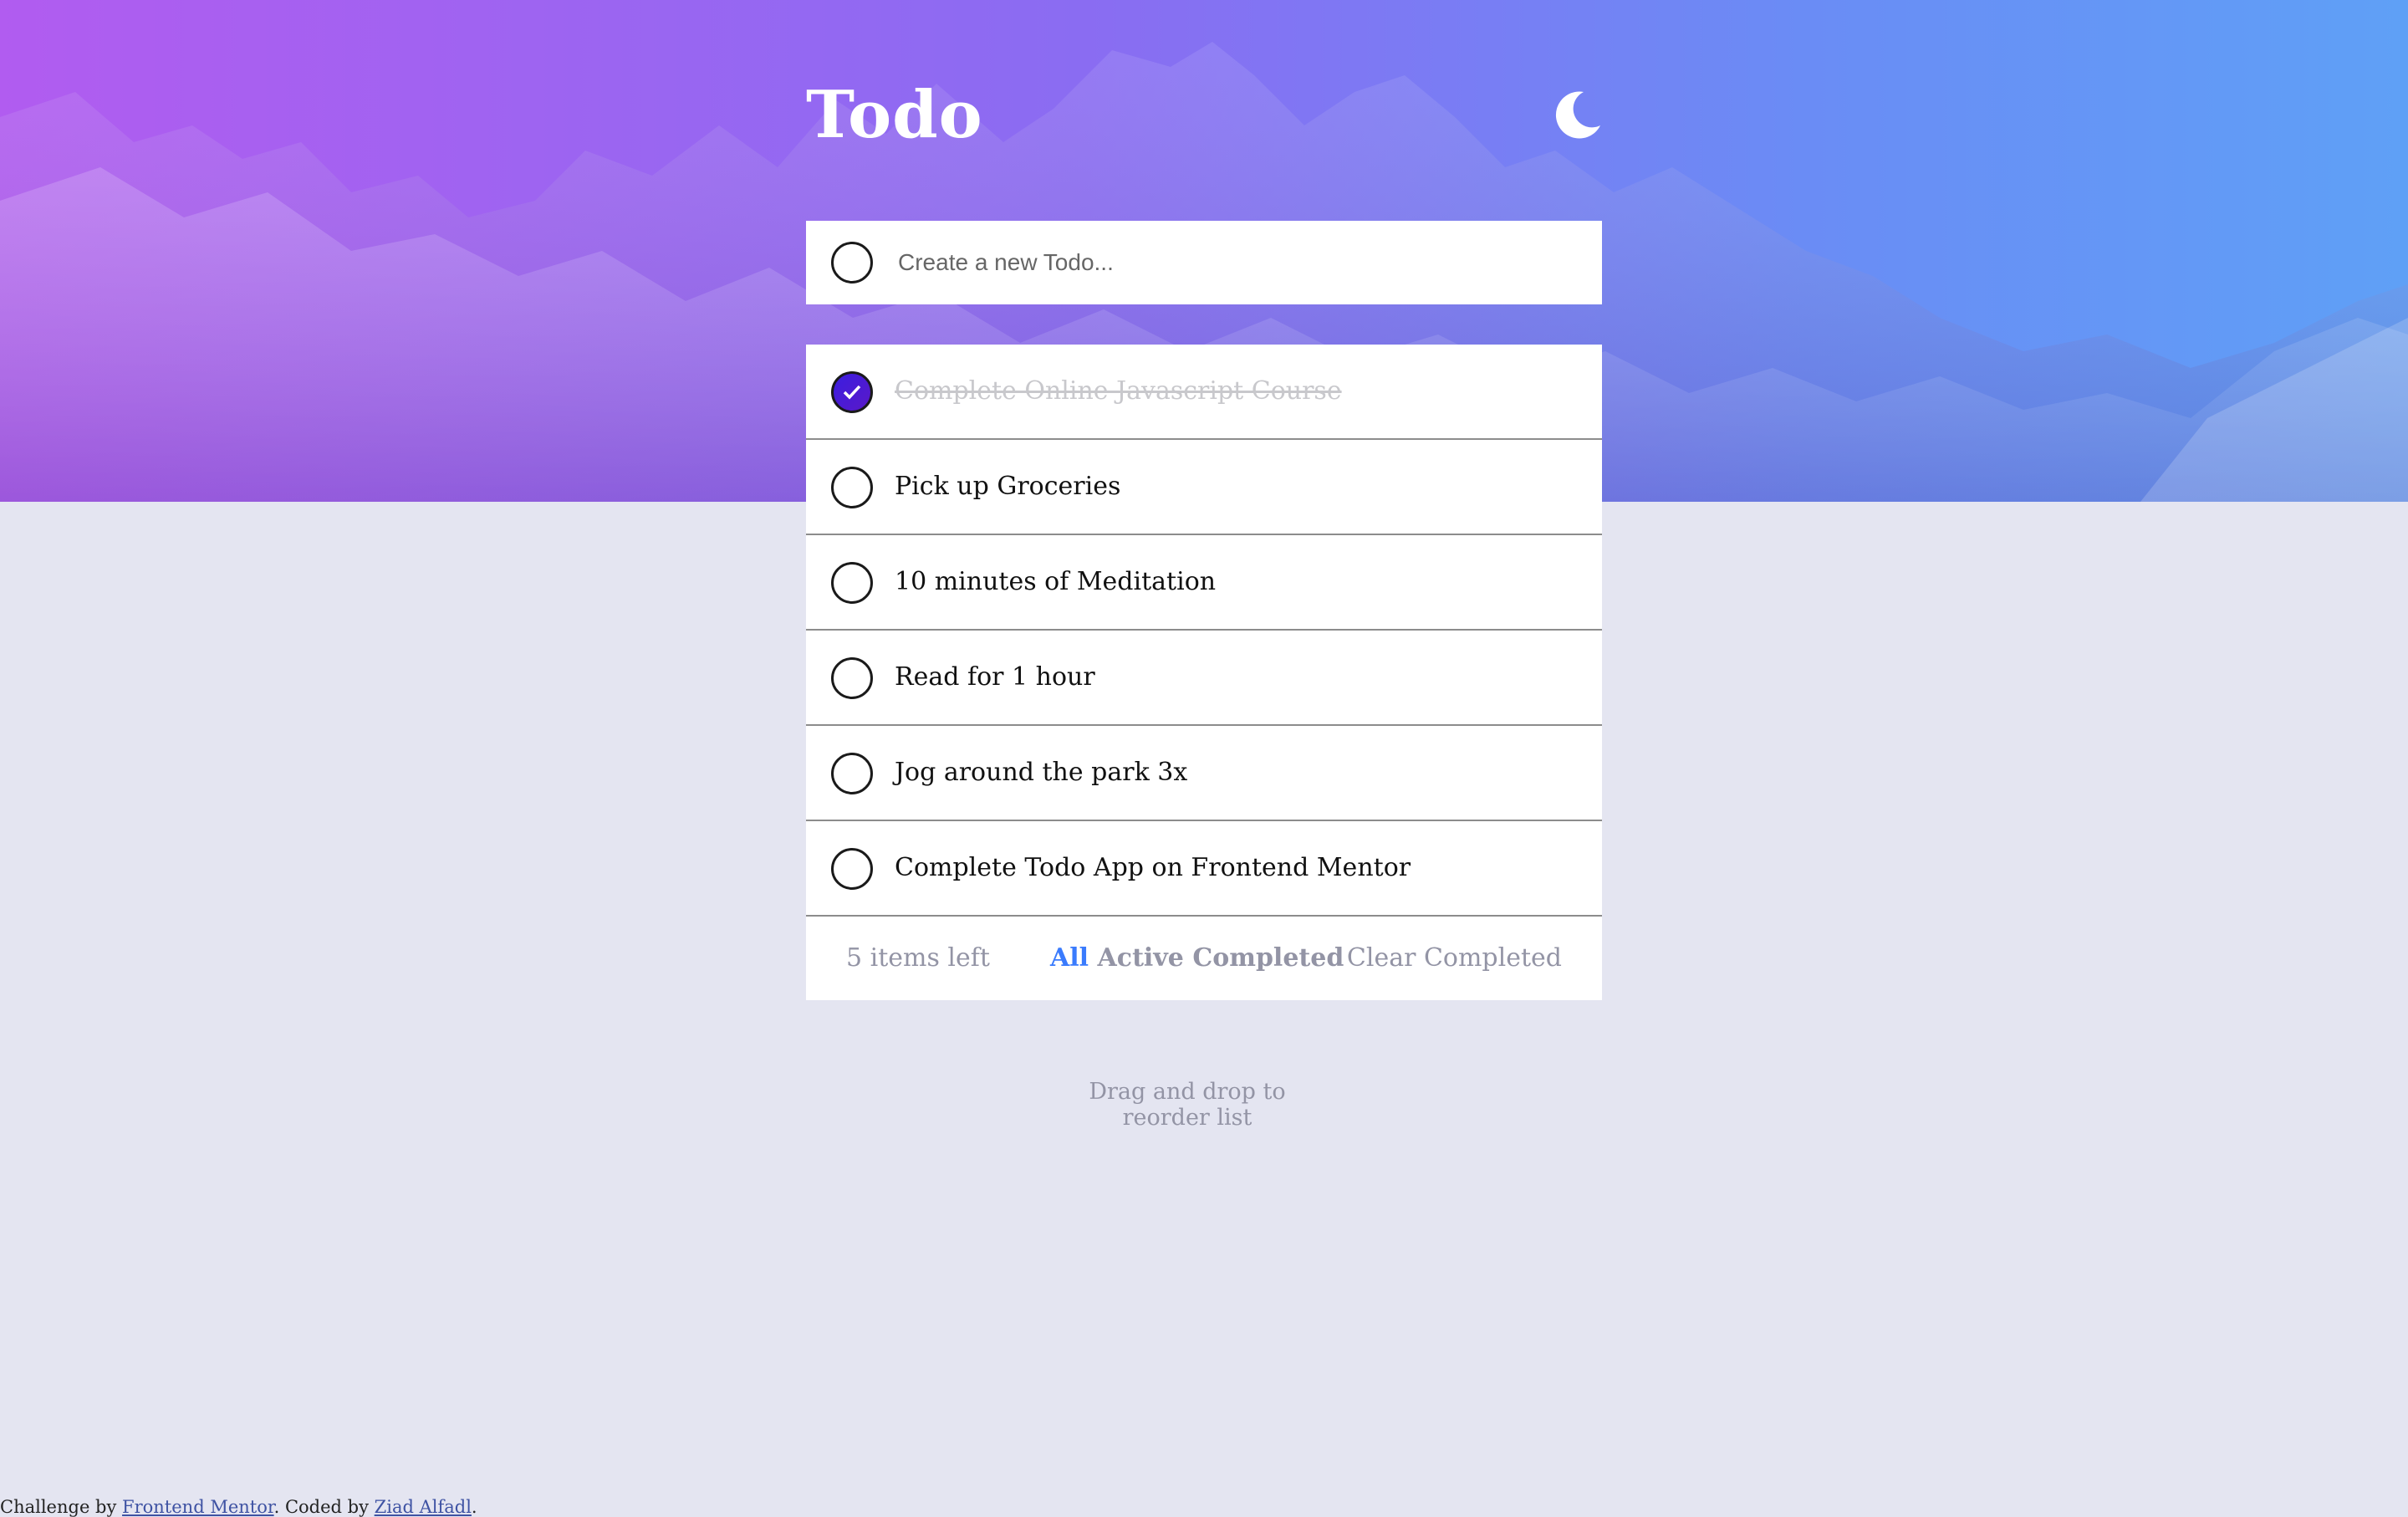  What do you see at coordinates (918, 958) in the screenshot?
I see `items-left-count: 5 items left` at bounding box center [918, 958].